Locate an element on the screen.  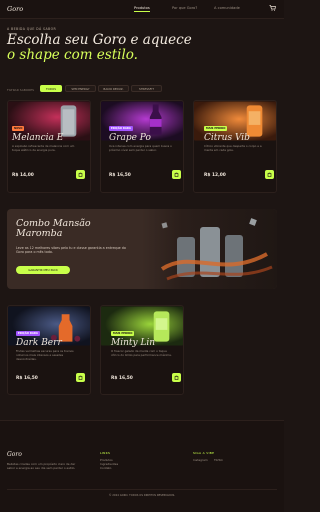
footer-social-title: SIGA A VIBE is located at coordinates (204, 453).